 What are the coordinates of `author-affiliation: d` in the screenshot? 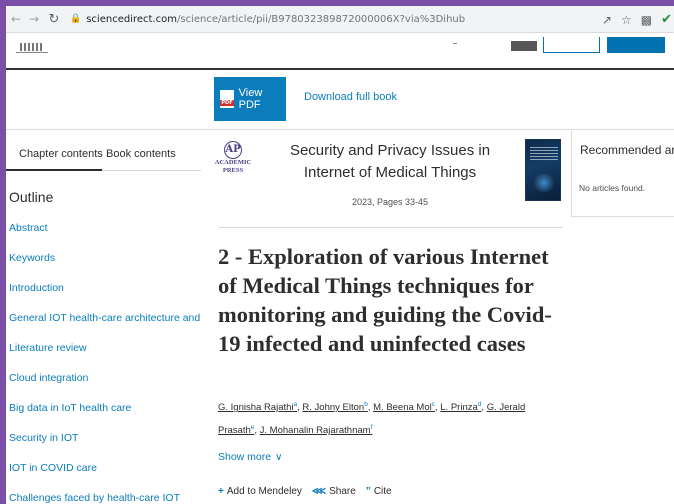 It's located at (479, 404).